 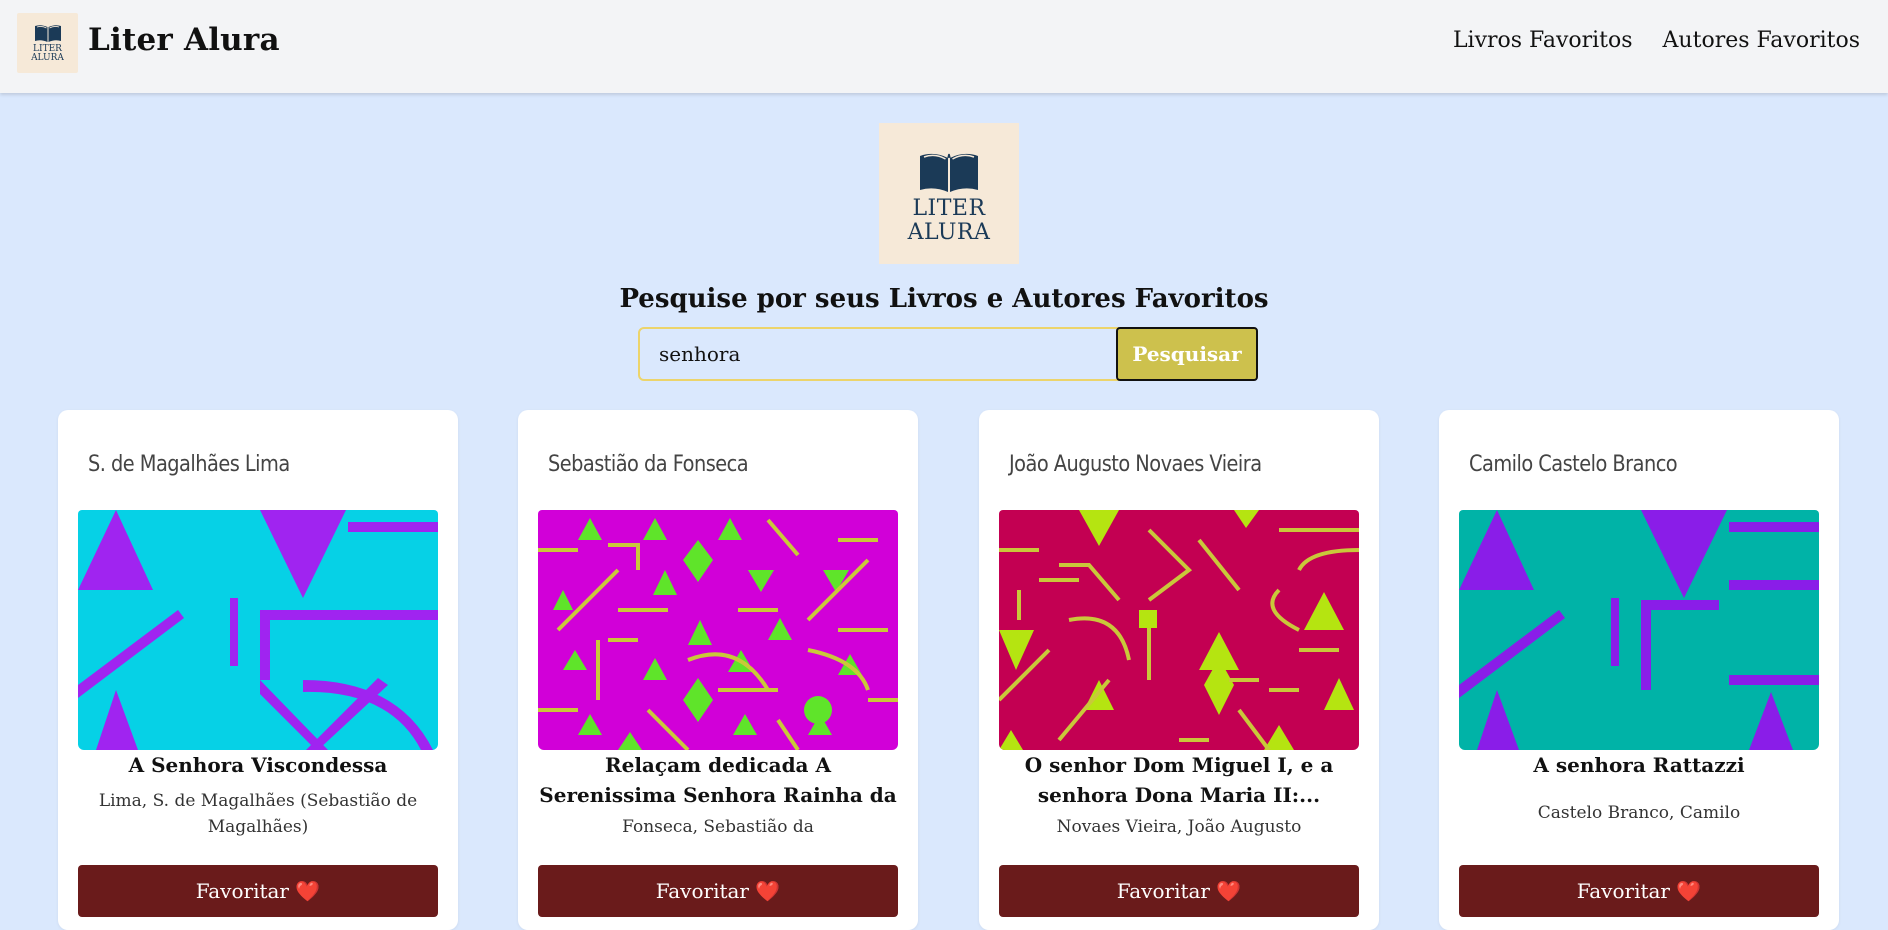 What do you see at coordinates (949, 232) in the screenshot?
I see `hero-logo-line2: ALURA` at bounding box center [949, 232].